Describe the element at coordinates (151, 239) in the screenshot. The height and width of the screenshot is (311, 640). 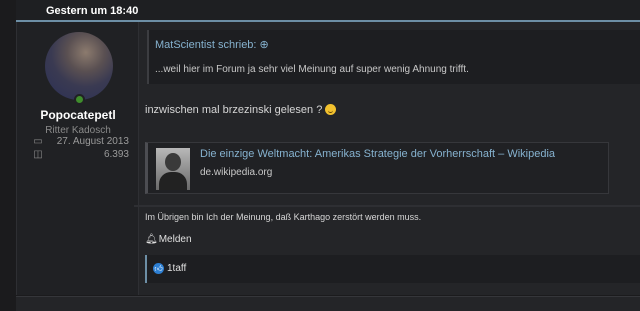
I see `bell-icon: 🔔︎` at that location.